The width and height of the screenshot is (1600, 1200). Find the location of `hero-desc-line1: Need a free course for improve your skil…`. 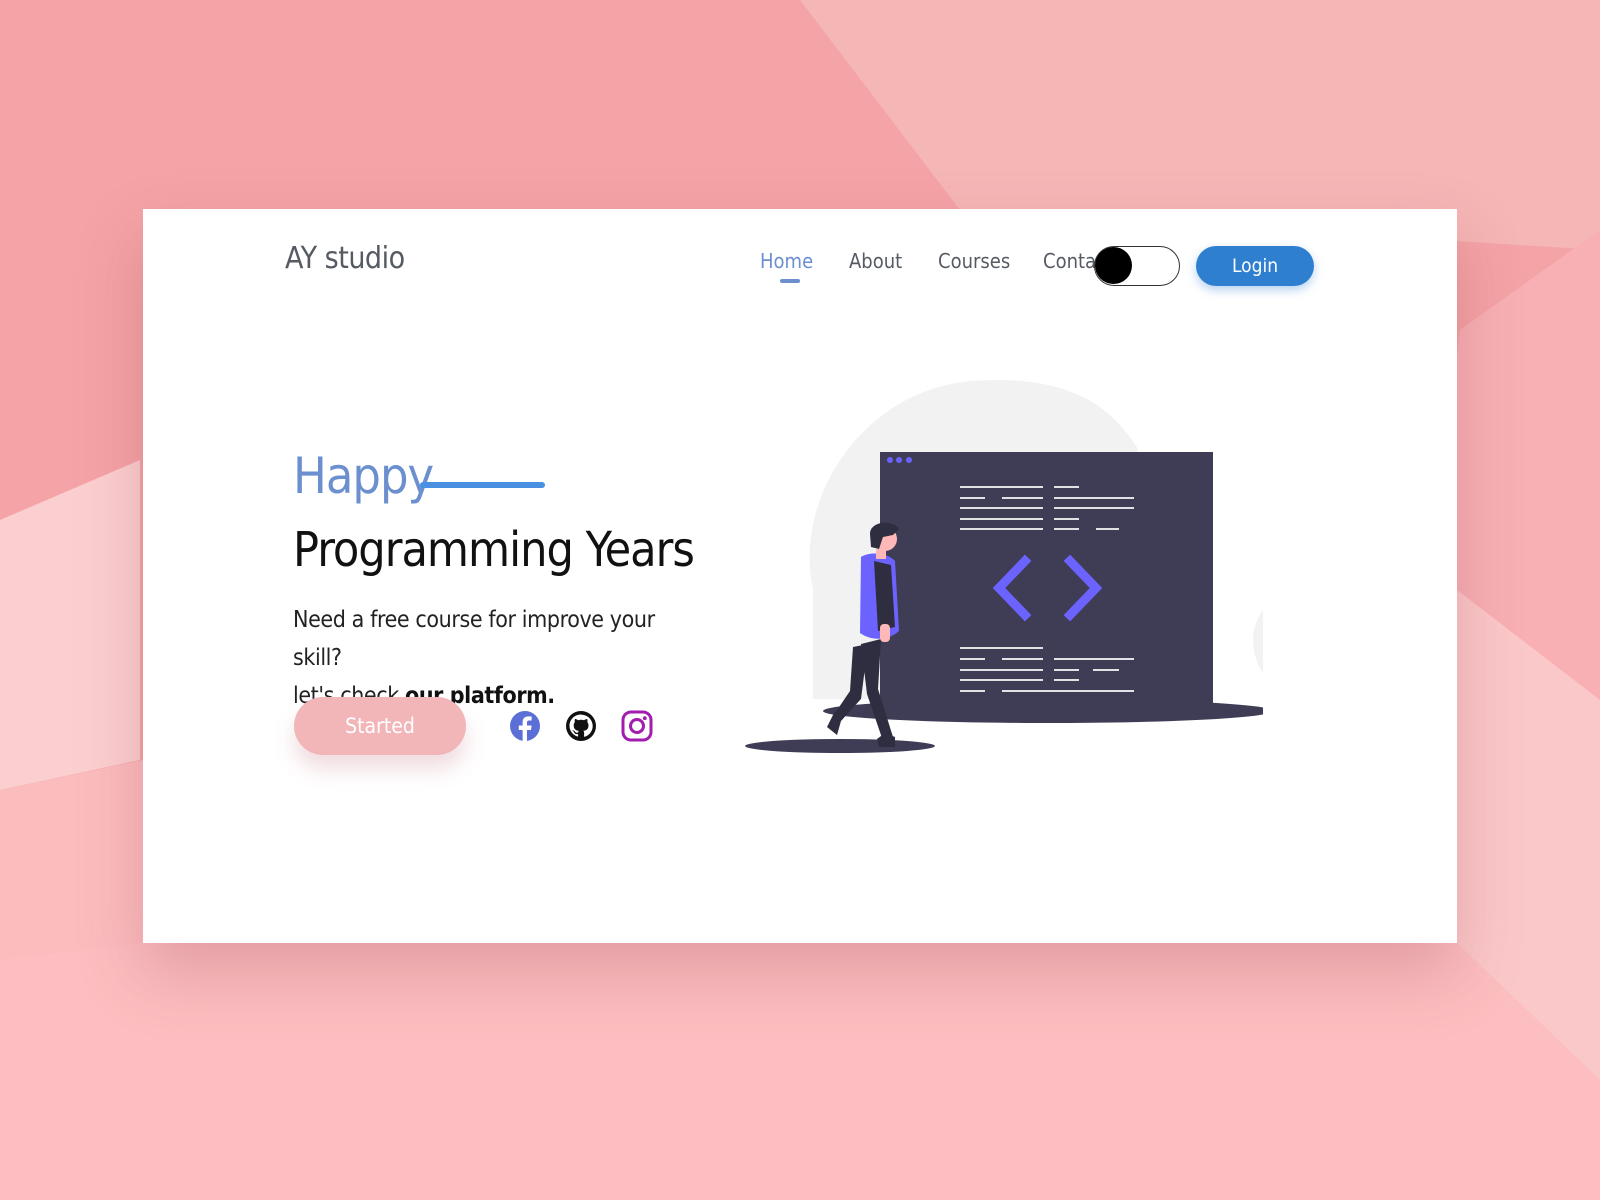

hero-desc-line1: Need a free course for improve your skil… is located at coordinates (474, 639).